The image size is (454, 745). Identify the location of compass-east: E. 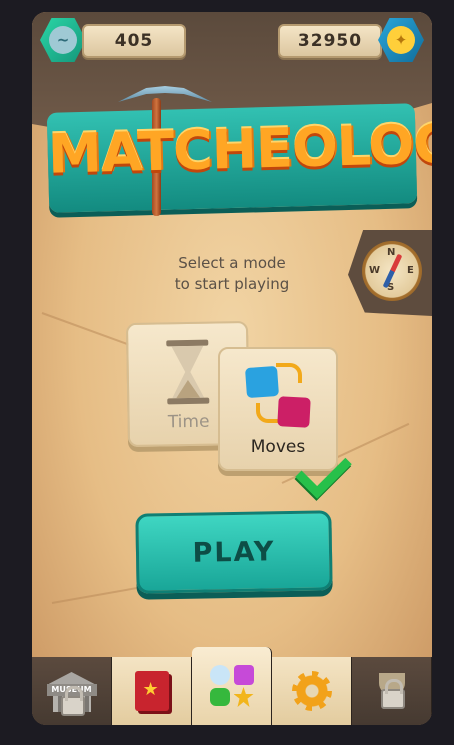
(410, 270).